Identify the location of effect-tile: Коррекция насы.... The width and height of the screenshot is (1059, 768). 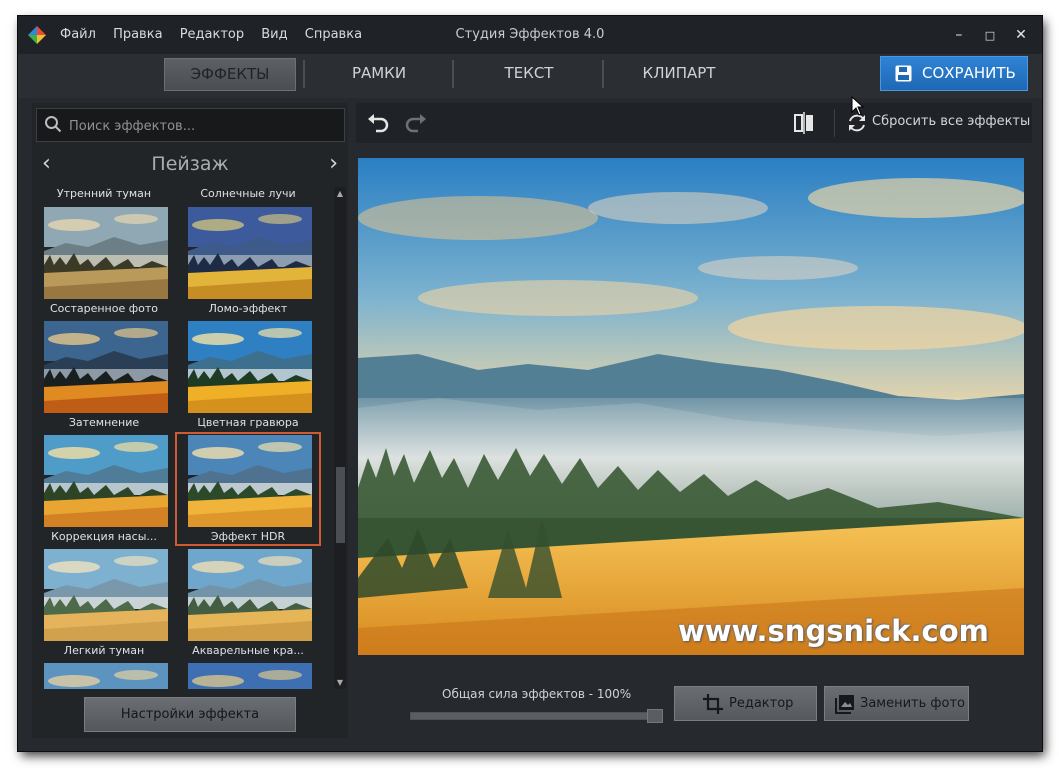
(104, 489).